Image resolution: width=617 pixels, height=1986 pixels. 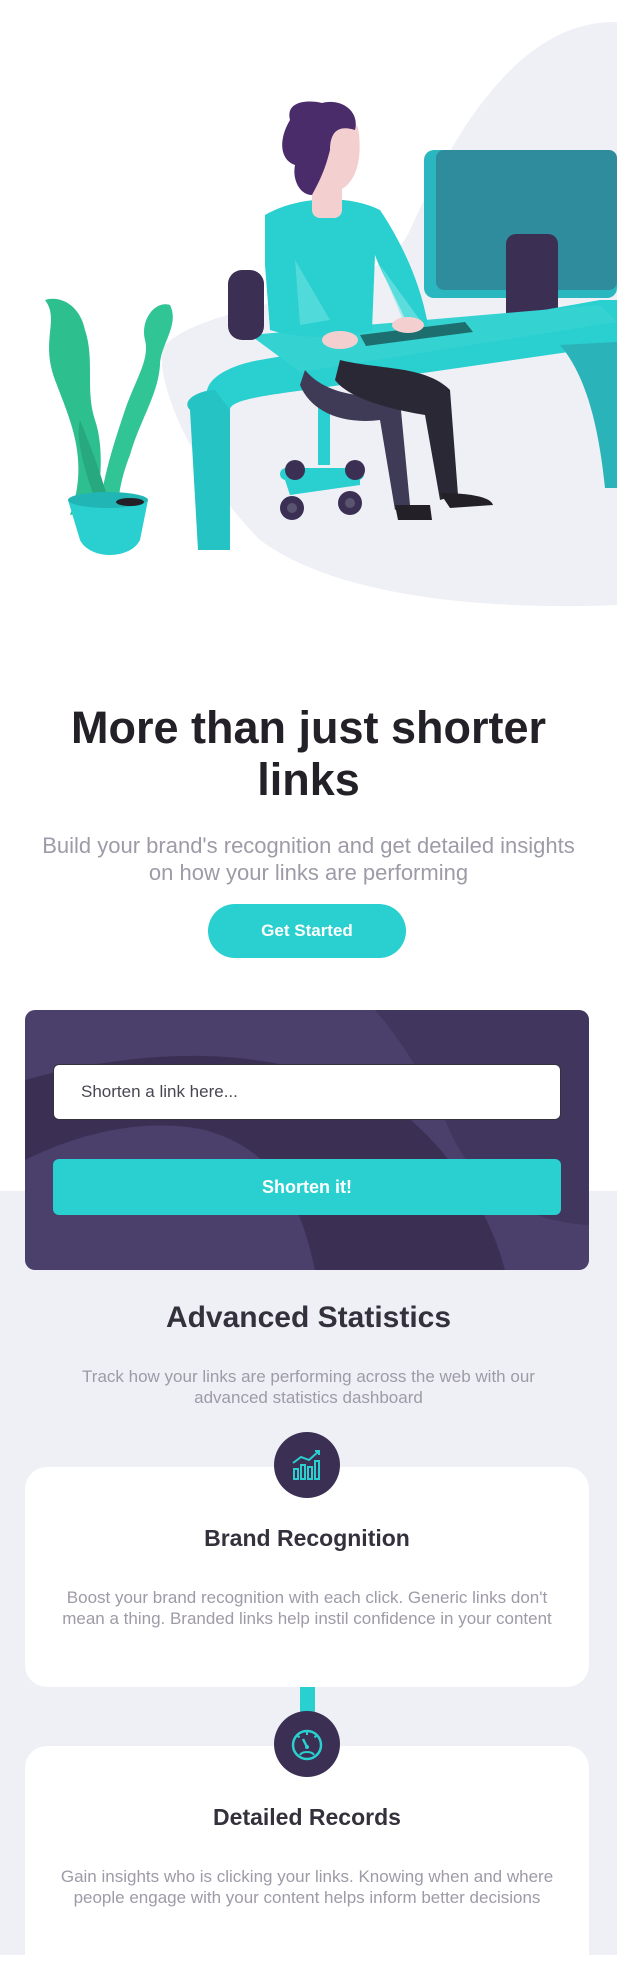 I want to click on detailed-records-icon, so click(x=307, y=1744).